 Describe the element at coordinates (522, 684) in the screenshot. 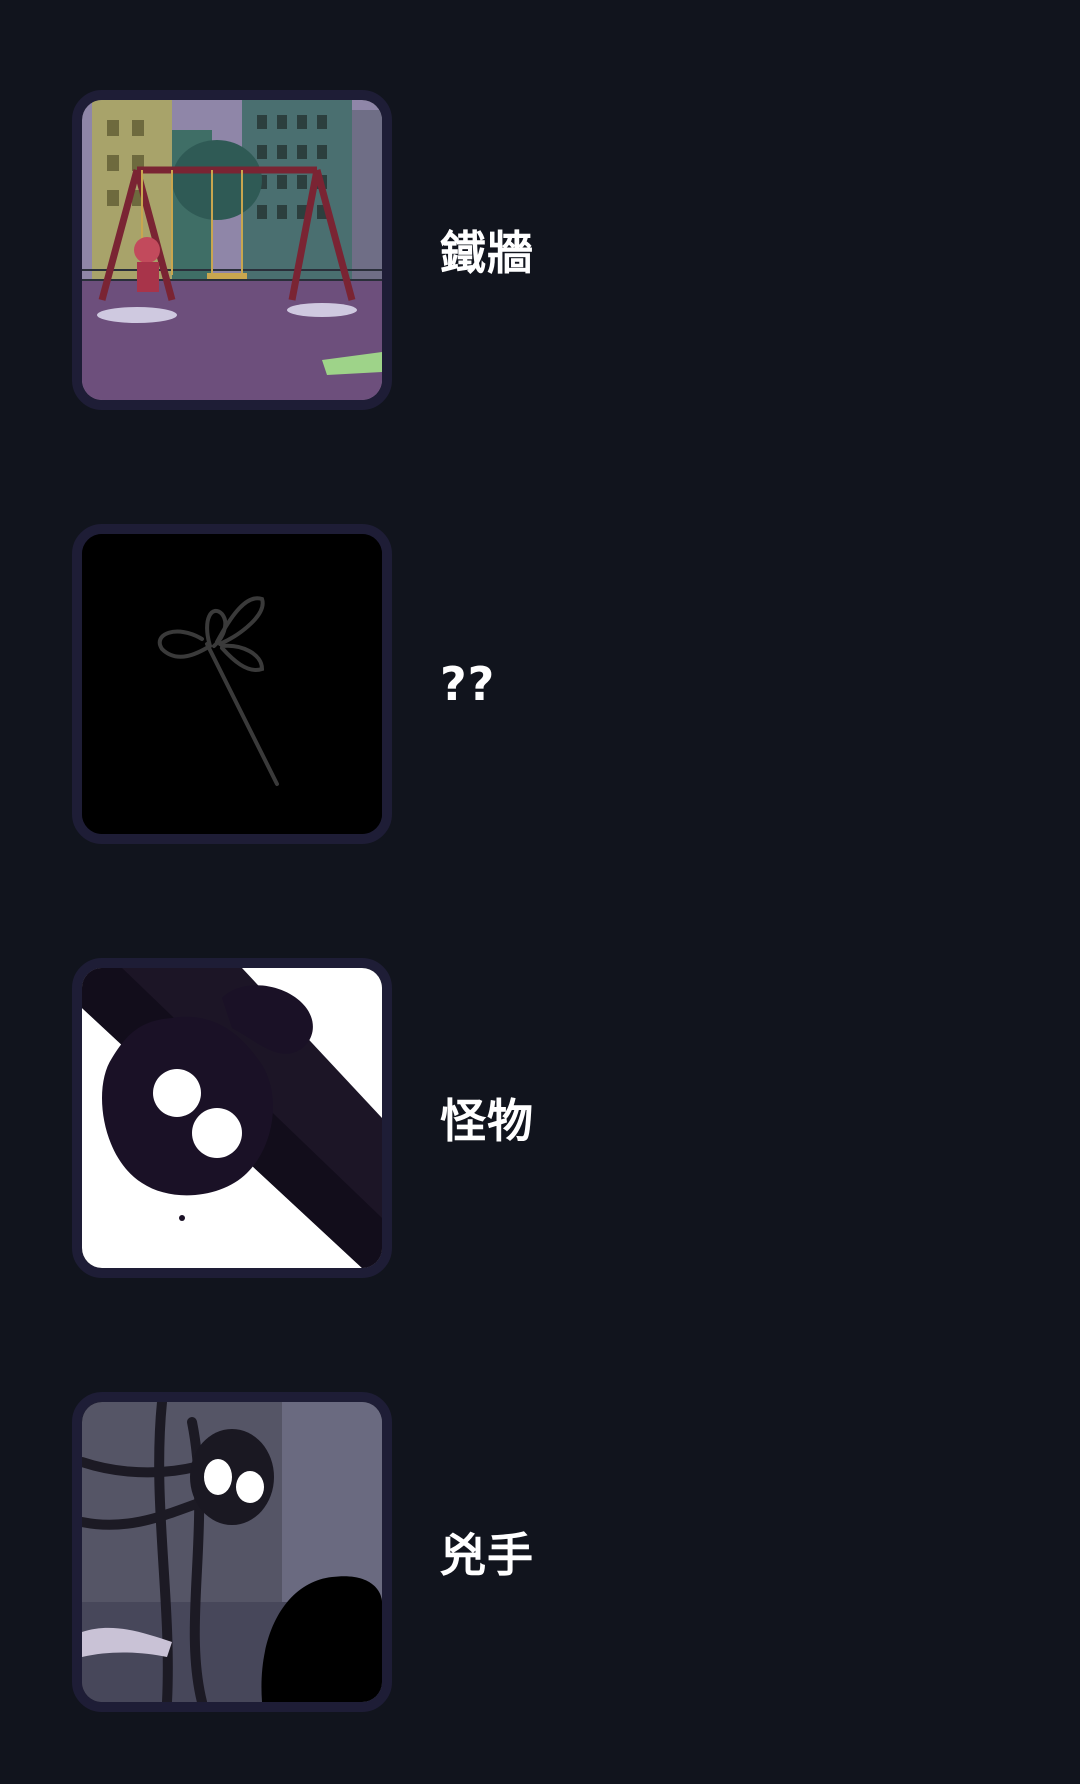

I see `list-item: ??` at that location.